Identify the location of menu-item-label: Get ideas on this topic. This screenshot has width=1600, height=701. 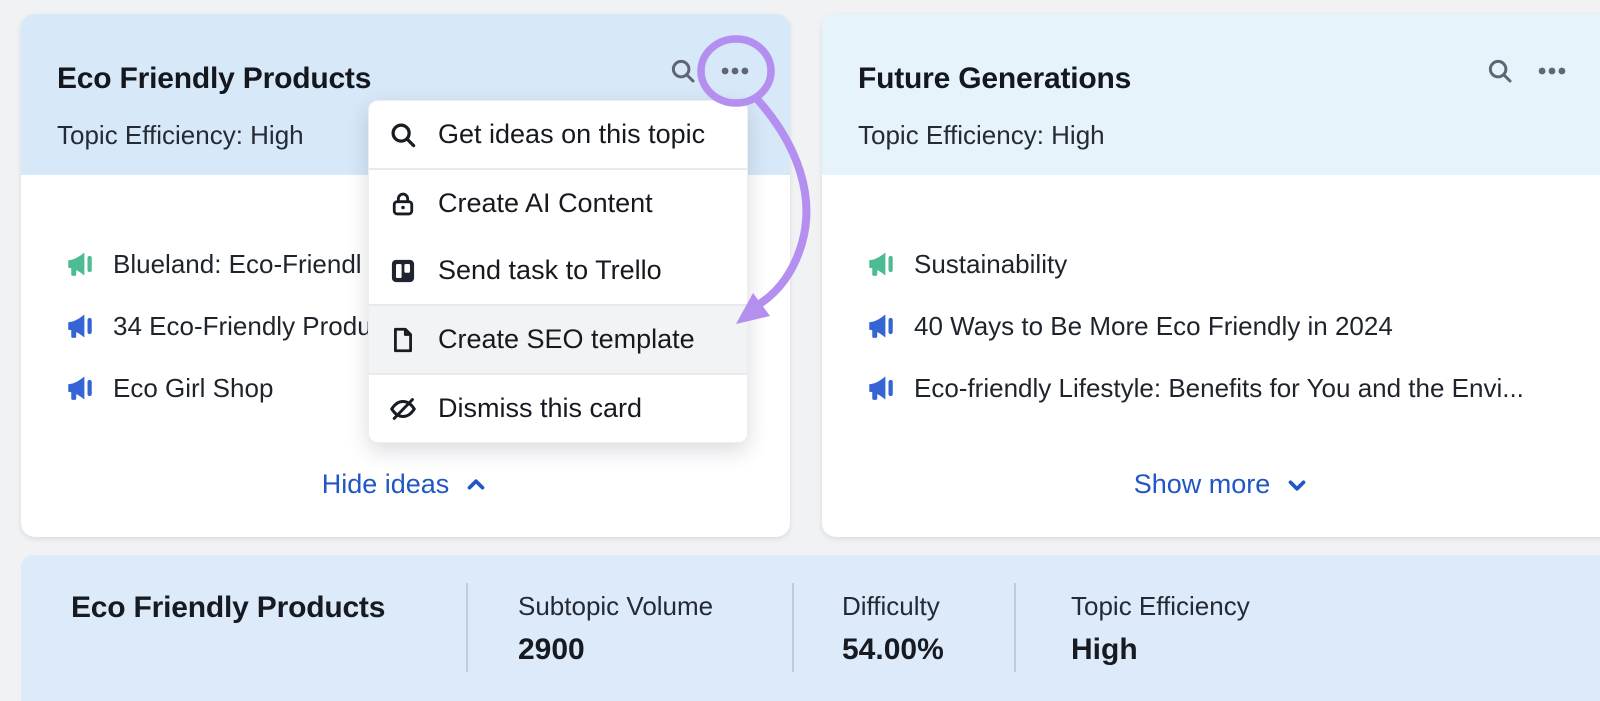
(572, 134).